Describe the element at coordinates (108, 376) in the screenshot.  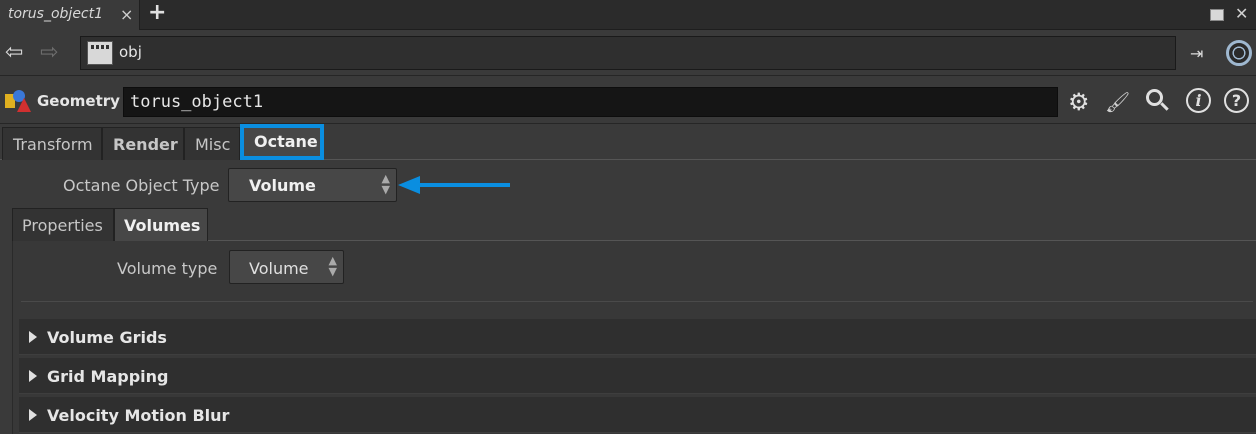
I see `folder-label: Grid Mapping` at that location.